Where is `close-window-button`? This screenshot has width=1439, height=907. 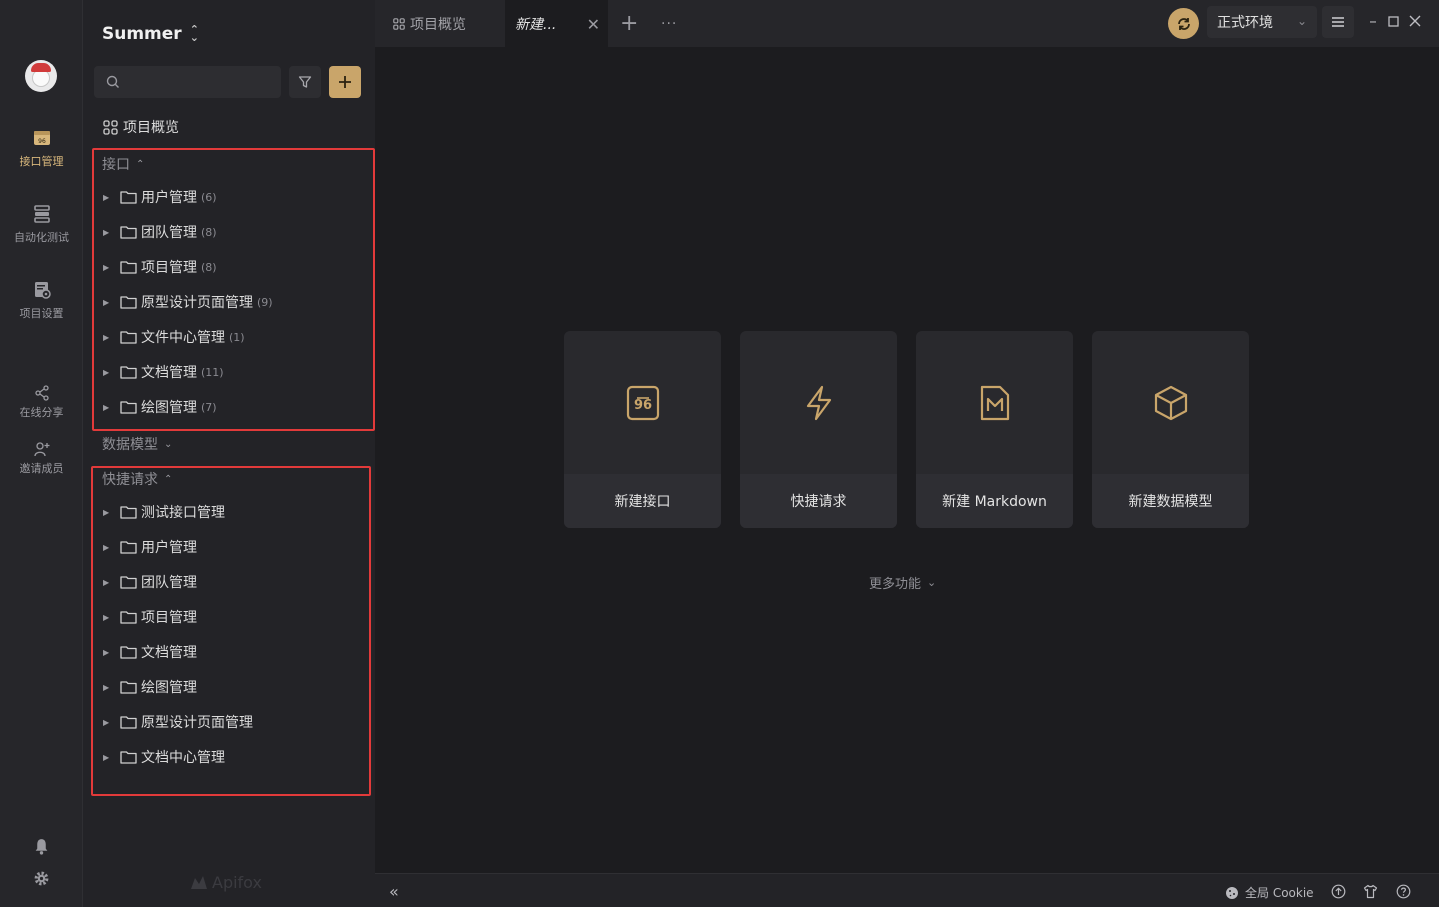
close-window-button is located at coordinates (1415, 21).